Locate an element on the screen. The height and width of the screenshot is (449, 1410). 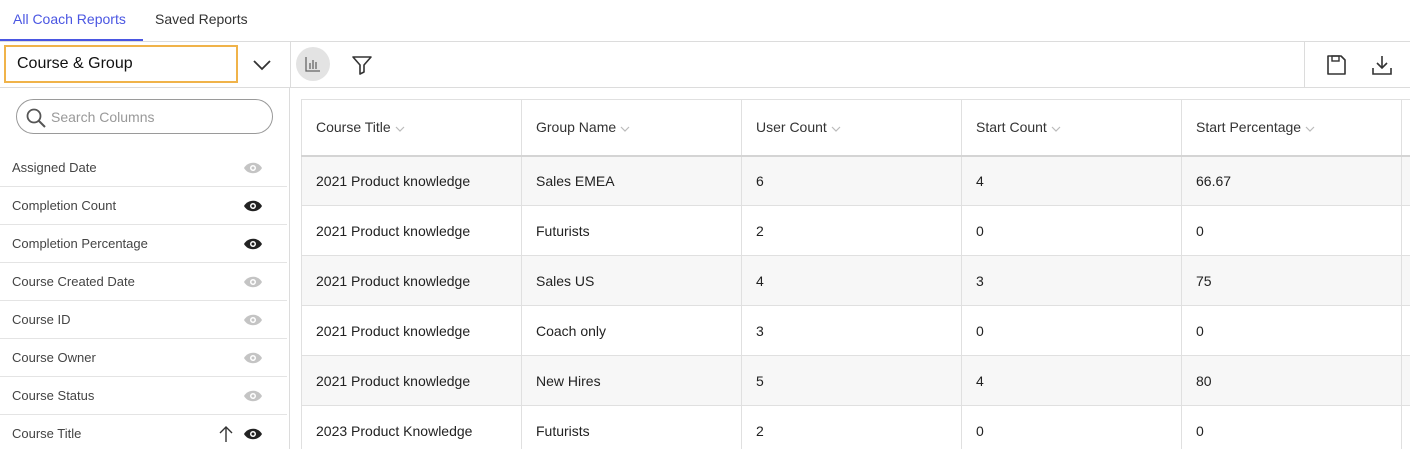
column-item: Completion Count is located at coordinates (143, 206).